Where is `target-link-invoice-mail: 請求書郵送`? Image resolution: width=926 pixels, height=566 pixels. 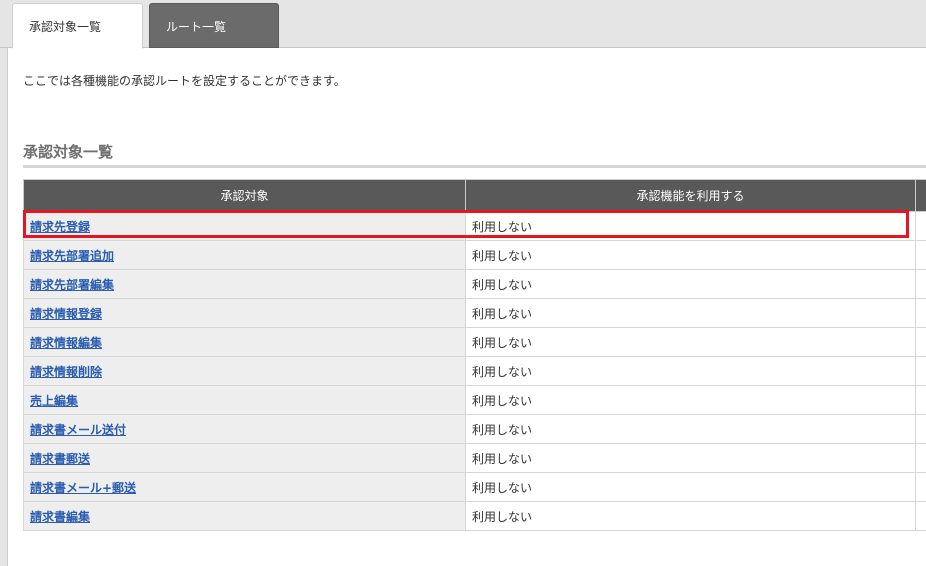 target-link-invoice-mail: 請求書郵送 is located at coordinates (60, 459).